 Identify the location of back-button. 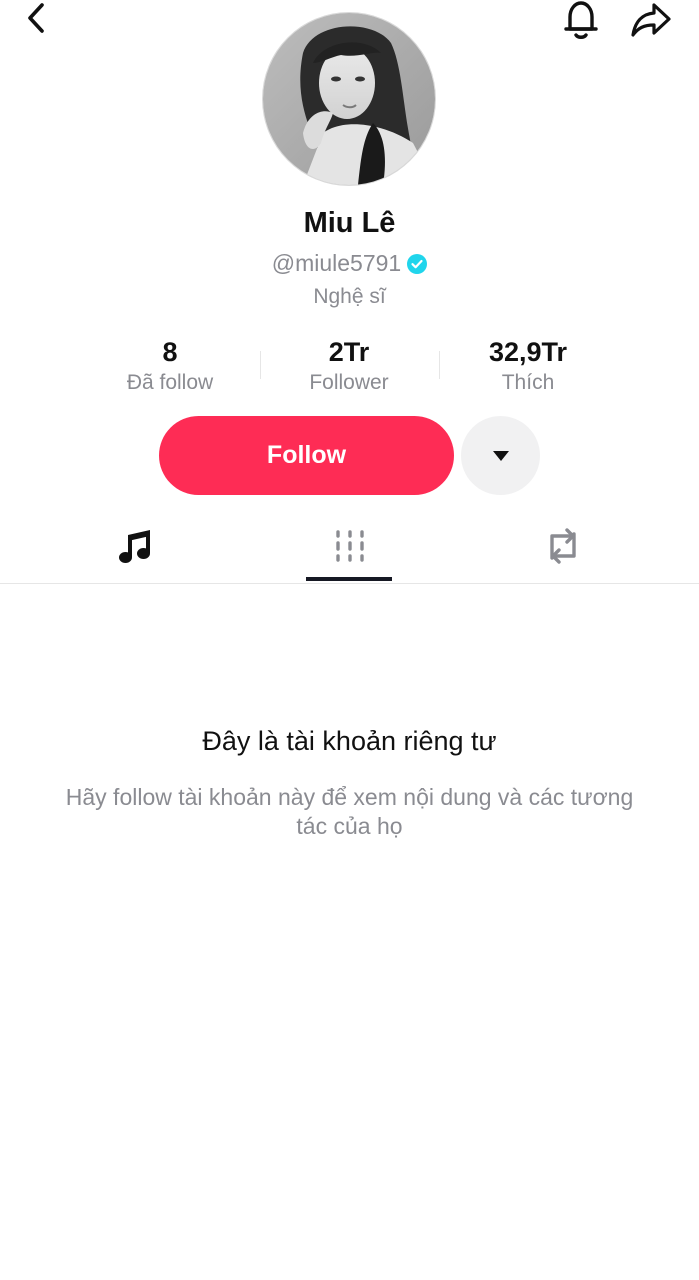
(36, 18).